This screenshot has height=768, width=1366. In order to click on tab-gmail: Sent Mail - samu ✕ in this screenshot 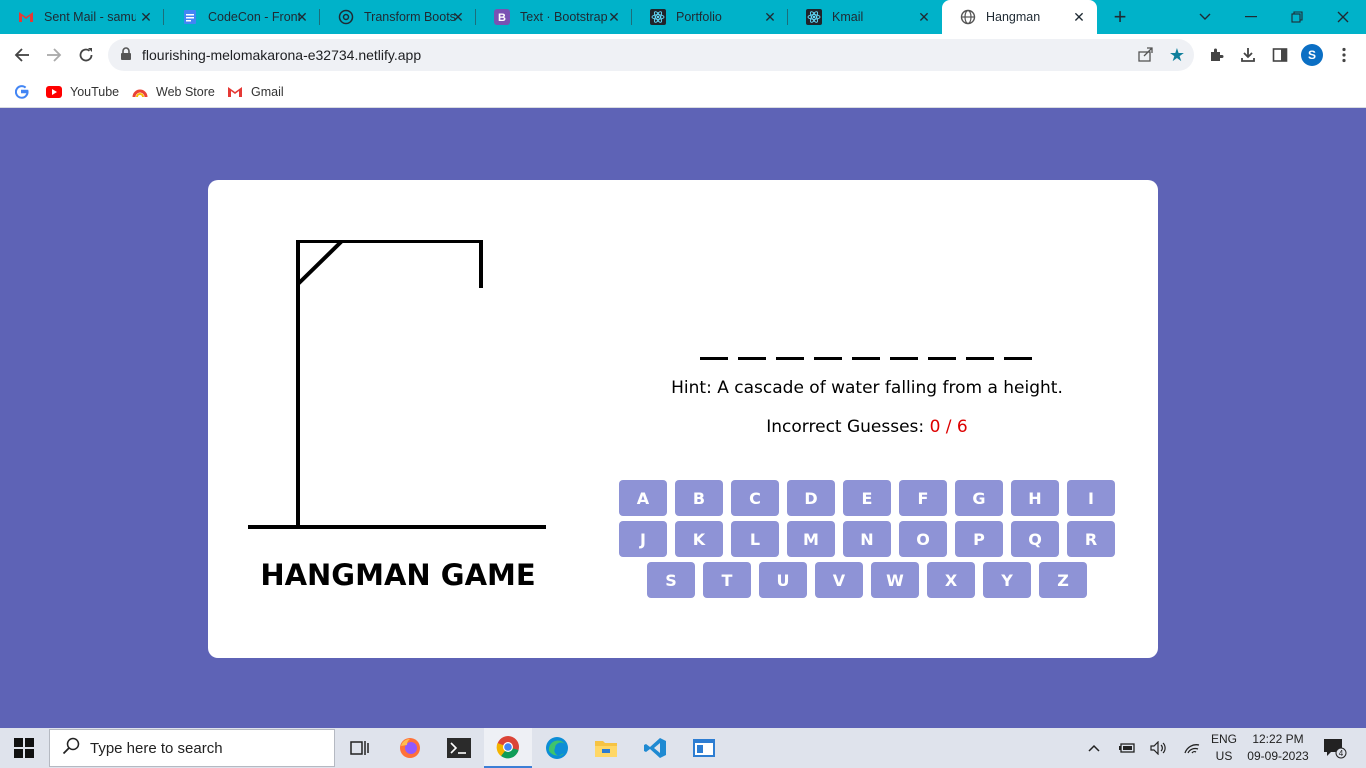, I will do `click(82, 17)`.